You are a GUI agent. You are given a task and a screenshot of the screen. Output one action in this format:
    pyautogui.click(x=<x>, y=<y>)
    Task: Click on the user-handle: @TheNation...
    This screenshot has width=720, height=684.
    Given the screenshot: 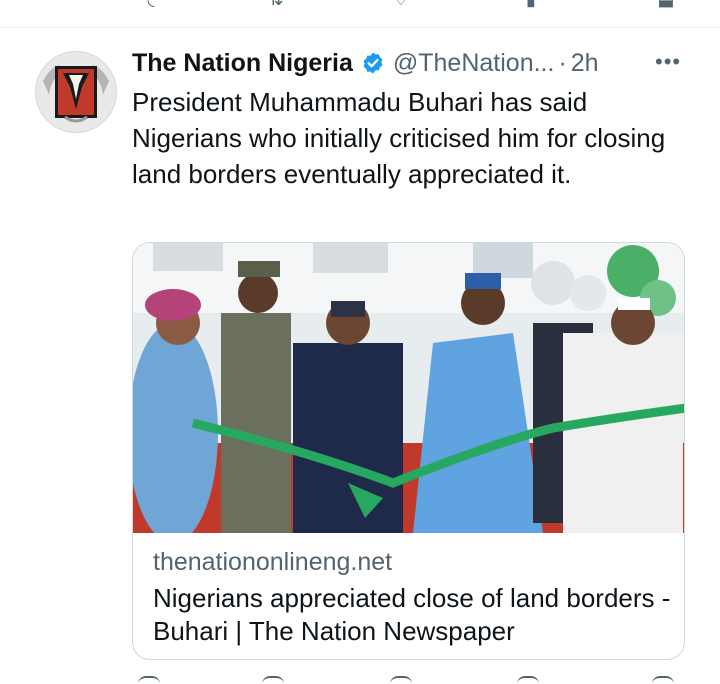 What is the action you would take?
    pyautogui.click(x=474, y=63)
    